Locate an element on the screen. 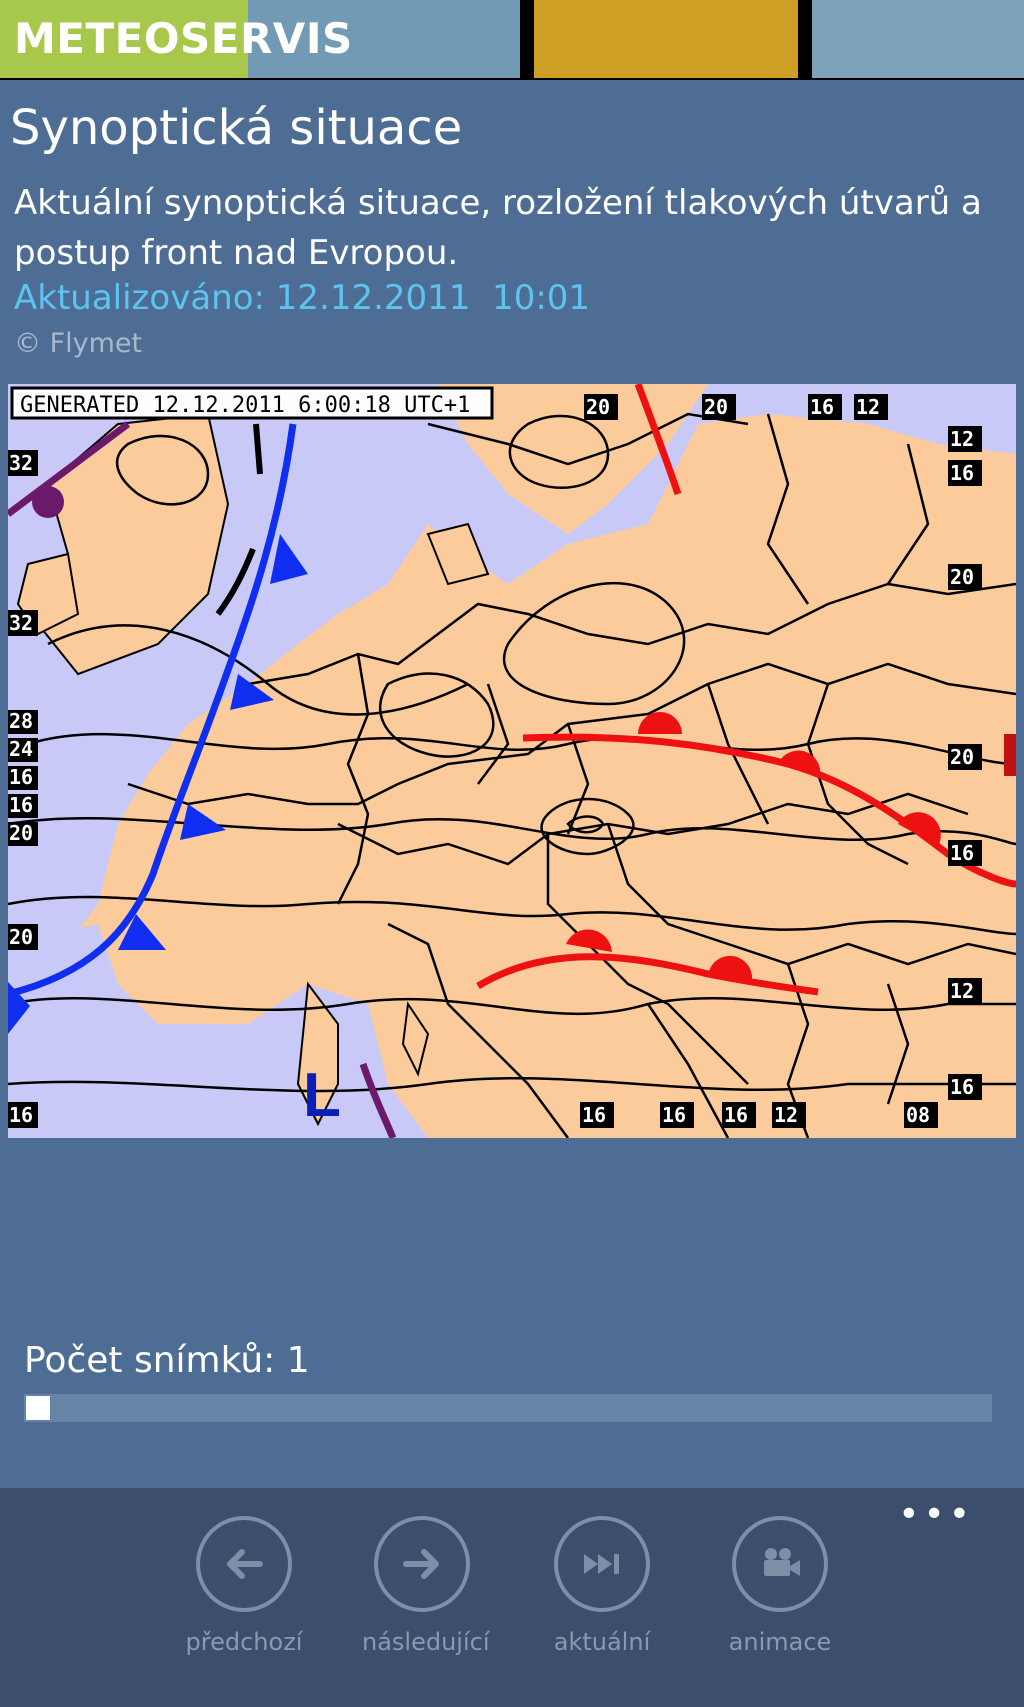  arrow-left-icon is located at coordinates (244, 1564).